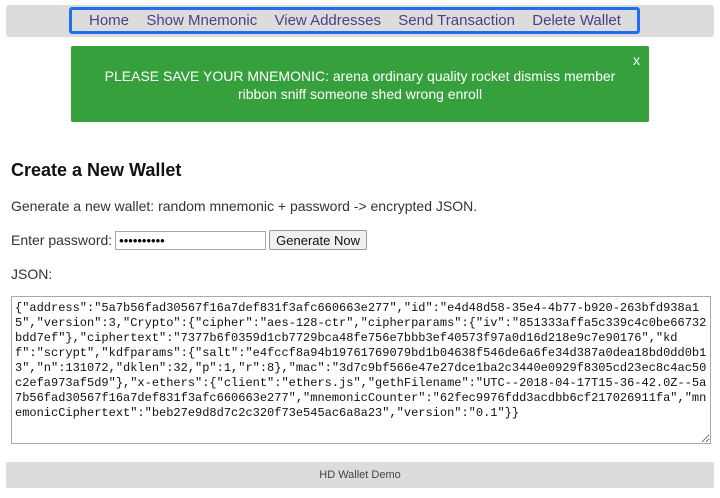 Image resolution: width=720 pixels, height=498 pixels. I want to click on nav-view-addresses-link: View Addresses, so click(328, 20).